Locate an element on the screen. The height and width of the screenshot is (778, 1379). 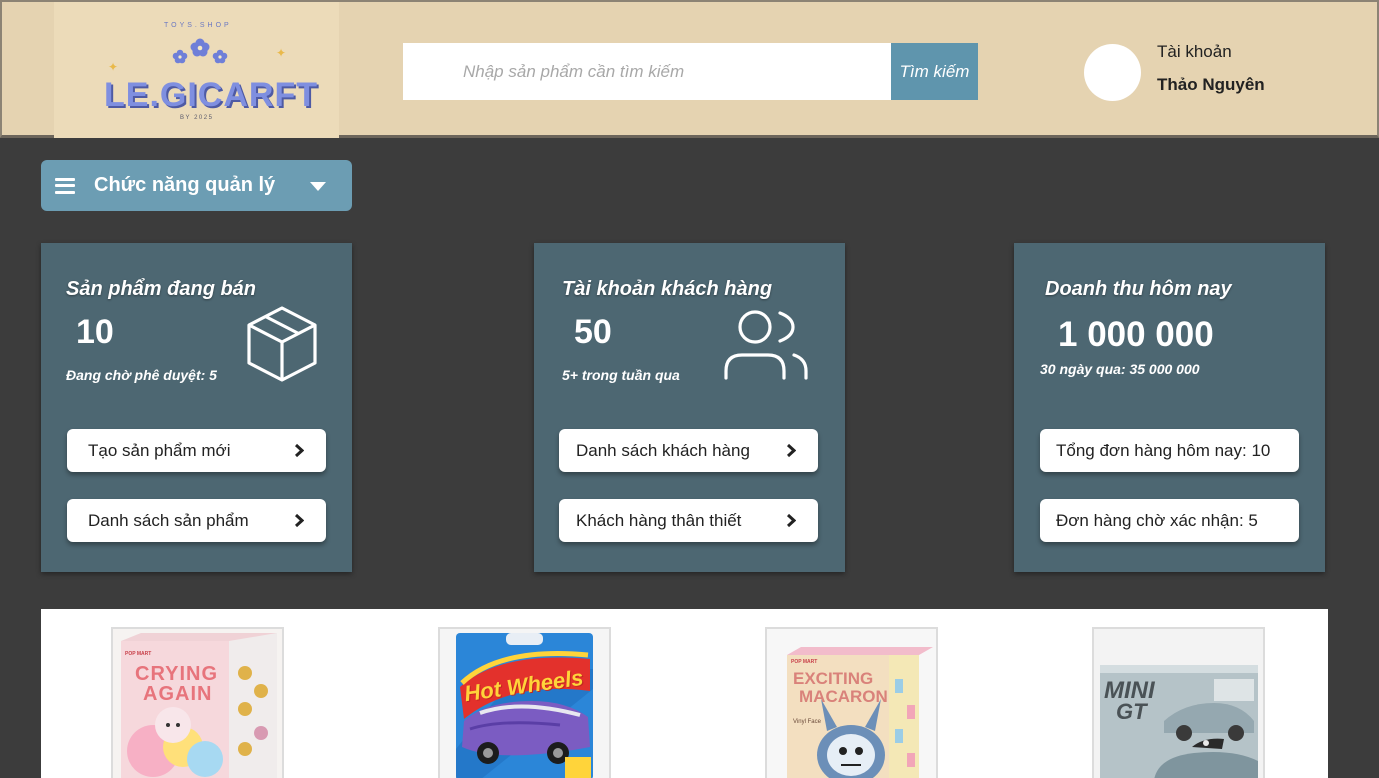
today-orders-stat: Tổng đơn hàng hôm nay: 10 is located at coordinates (1169, 450).